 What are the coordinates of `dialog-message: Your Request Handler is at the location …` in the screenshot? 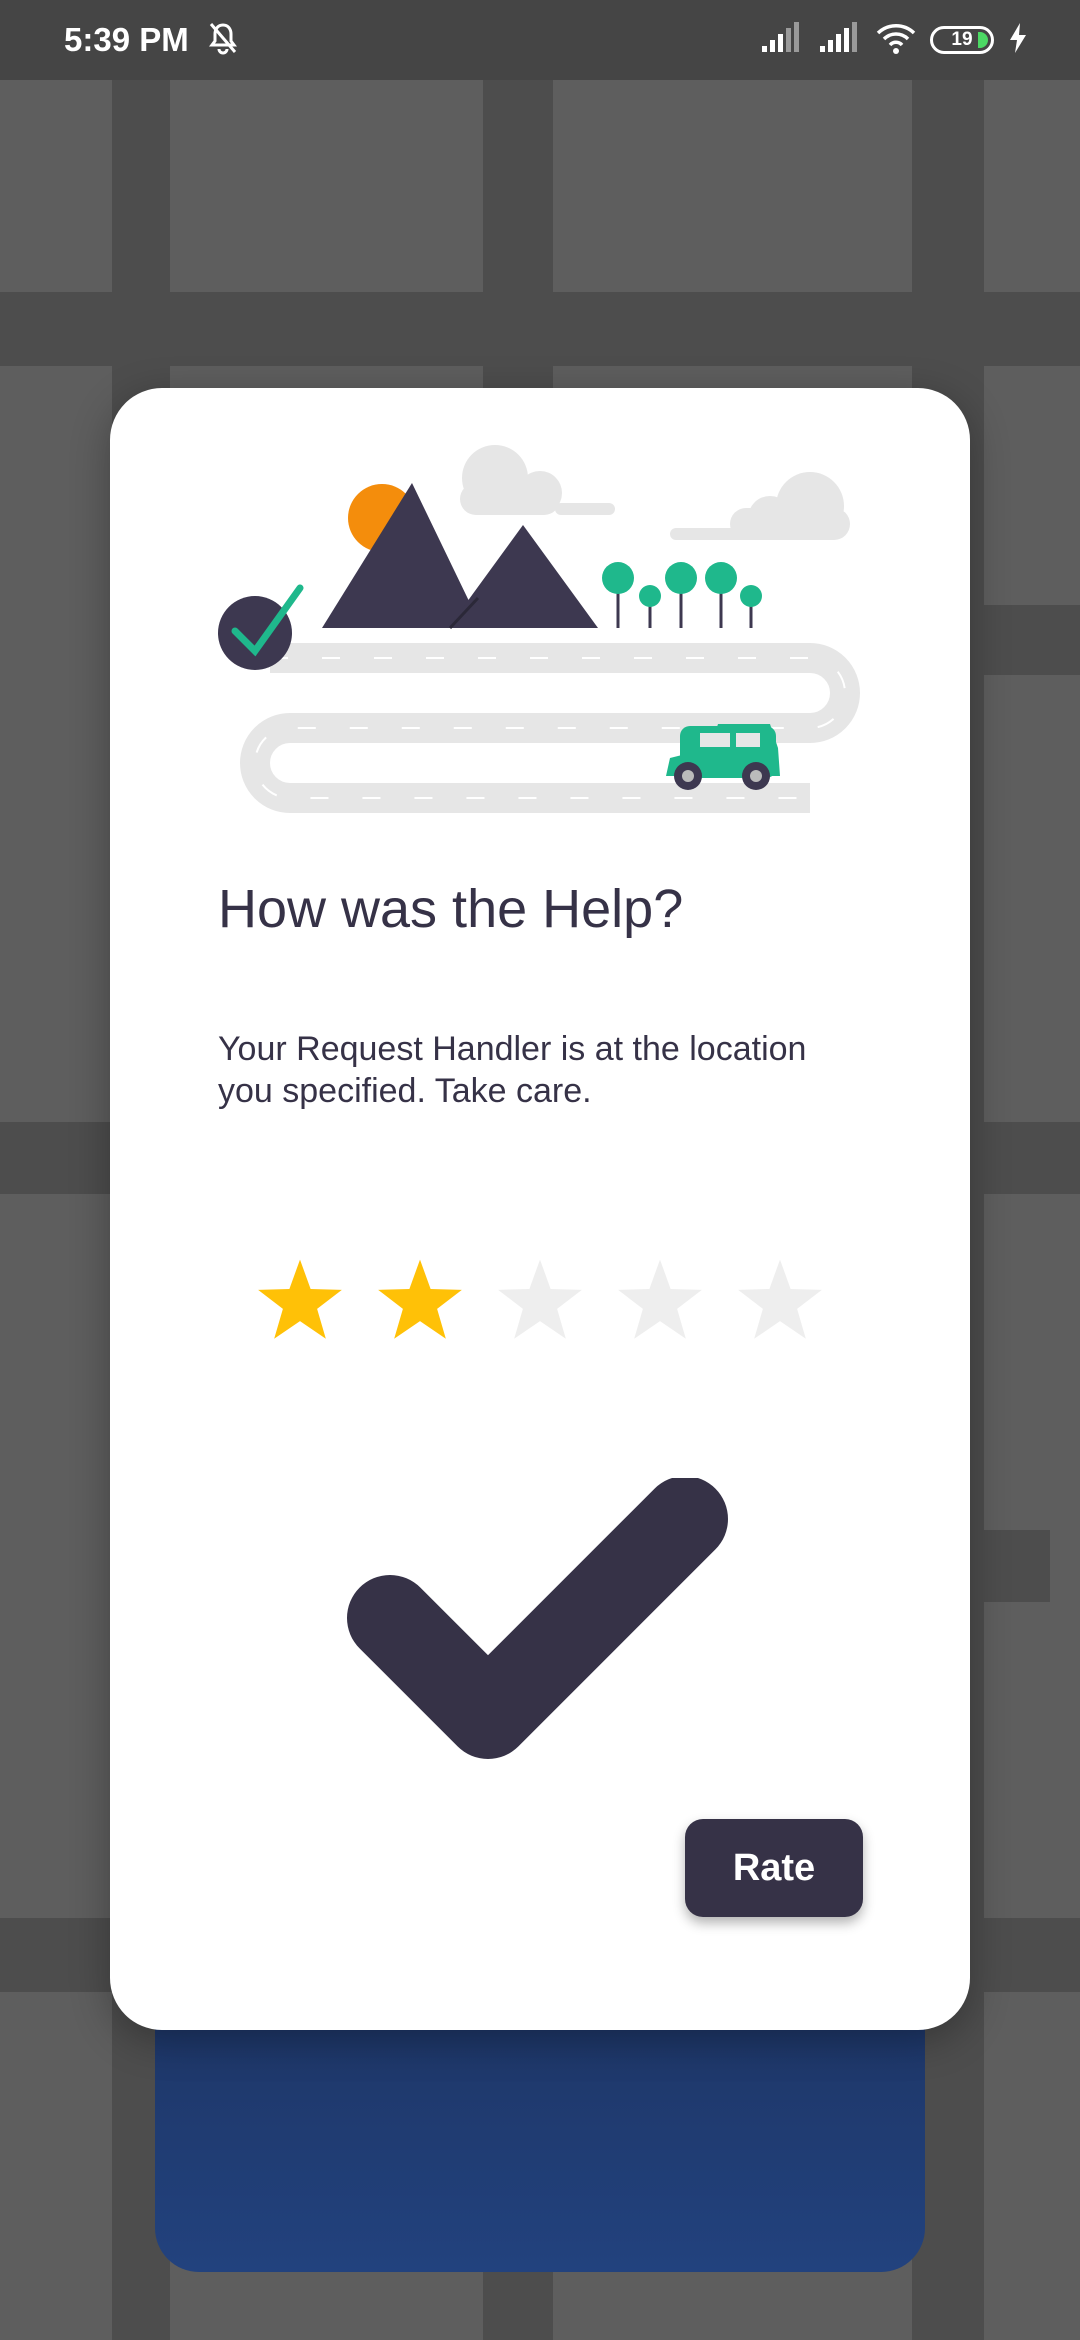 It's located at (512, 1070).